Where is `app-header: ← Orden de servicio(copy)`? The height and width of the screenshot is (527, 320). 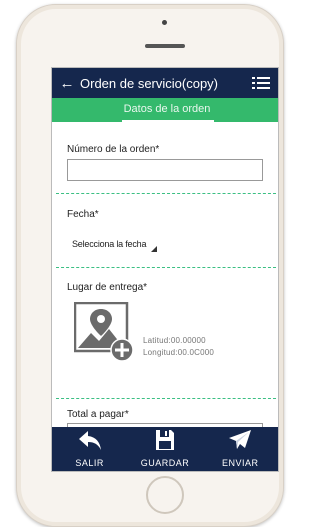 app-header: ← Orden de servicio(copy) is located at coordinates (165, 83).